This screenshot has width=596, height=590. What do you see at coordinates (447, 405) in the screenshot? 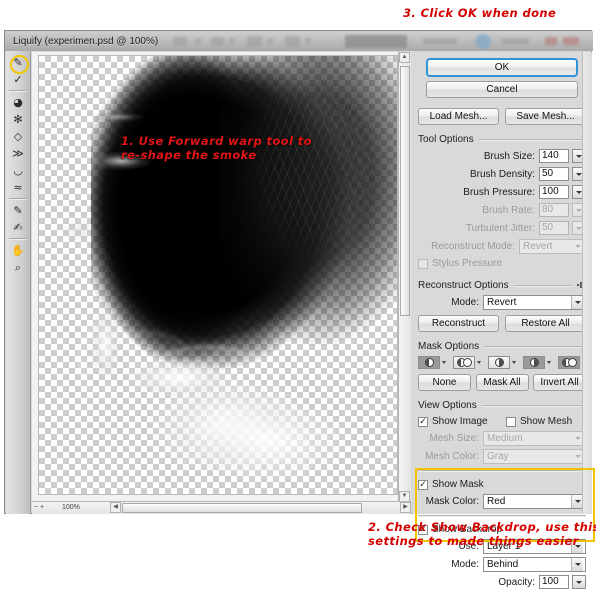
I see `view-options-title: View Options` at bounding box center [447, 405].